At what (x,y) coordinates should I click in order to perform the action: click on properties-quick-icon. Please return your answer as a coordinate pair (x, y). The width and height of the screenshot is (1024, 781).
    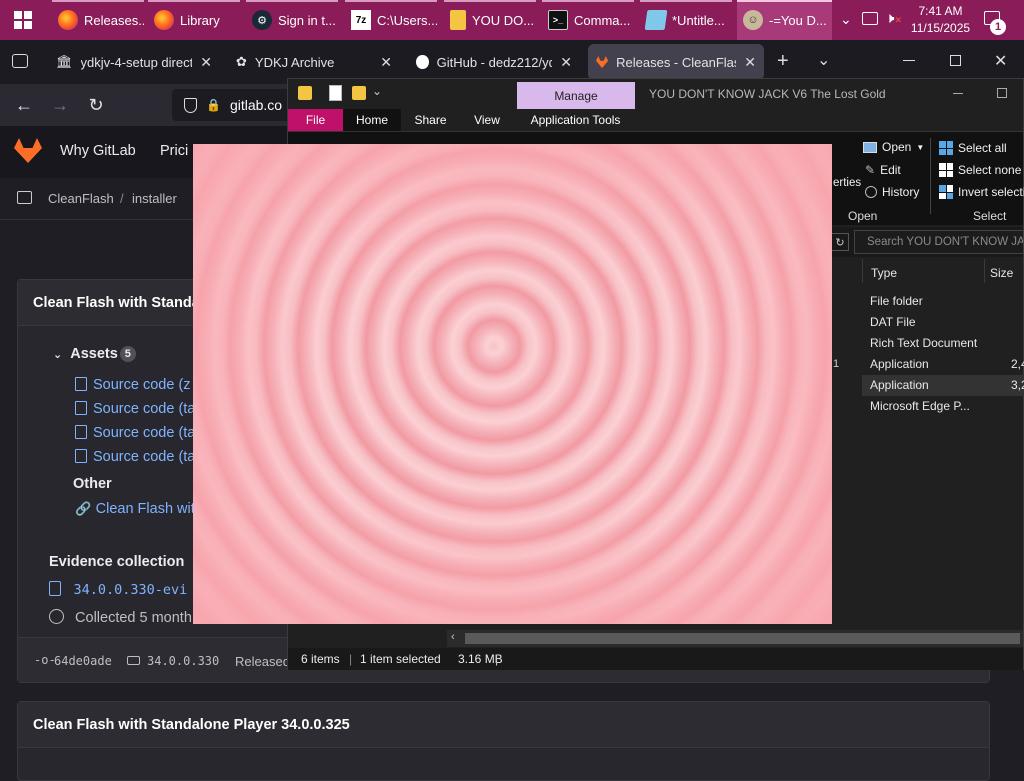
    Looking at the image, I should click on (335, 93).